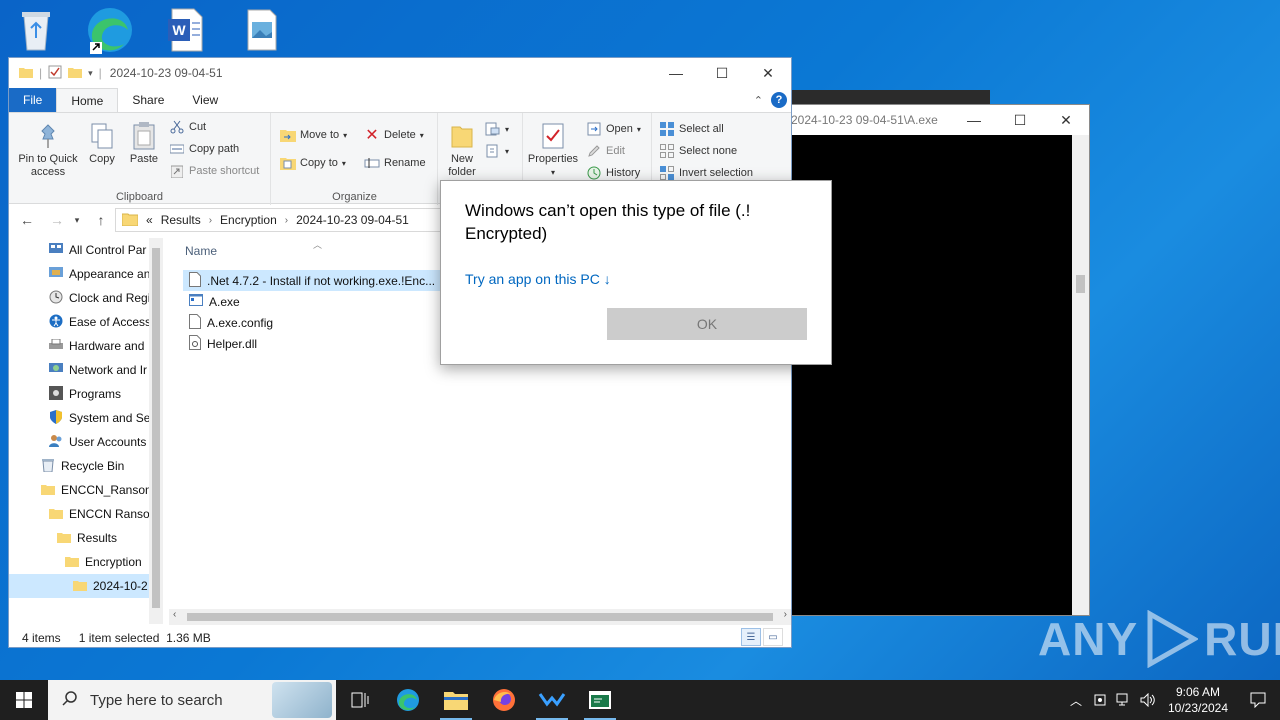  What do you see at coordinates (174, 614) in the screenshot?
I see `scroll-left-icon: ‹` at bounding box center [174, 614].